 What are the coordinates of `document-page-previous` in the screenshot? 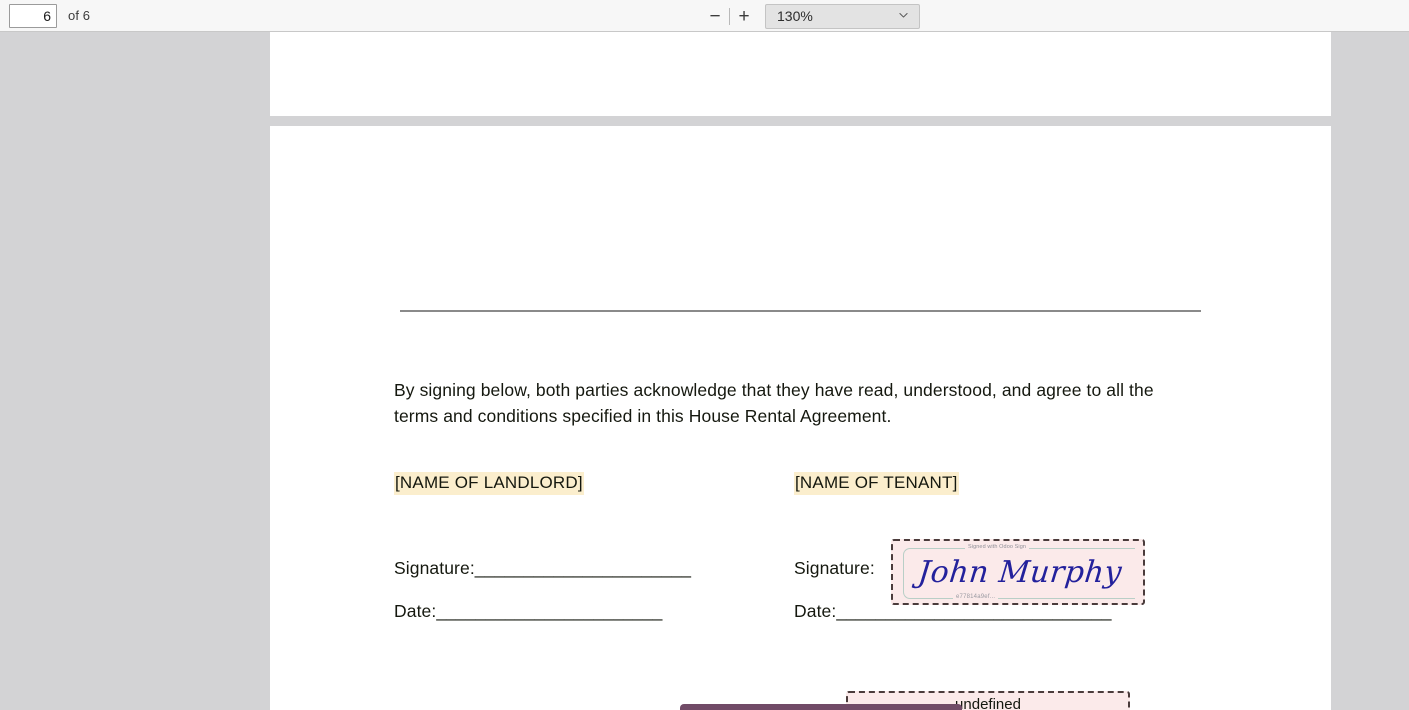 It's located at (800, 74).